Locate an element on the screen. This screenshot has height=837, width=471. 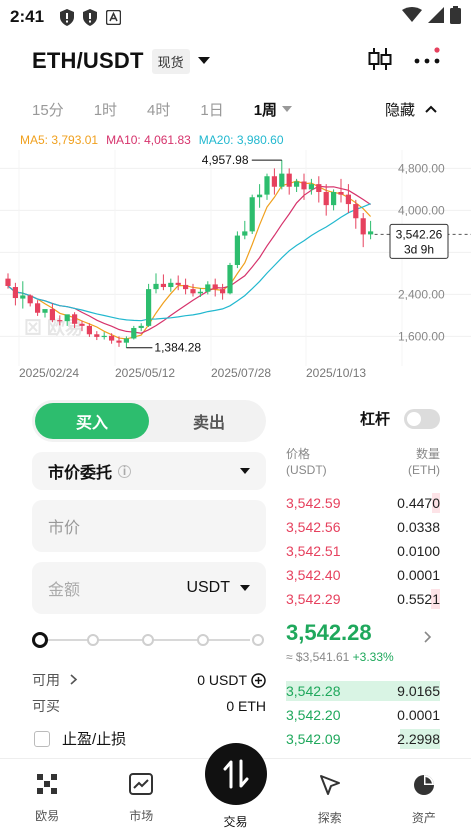
high-label: 4,957.98 is located at coordinates (225, 160).